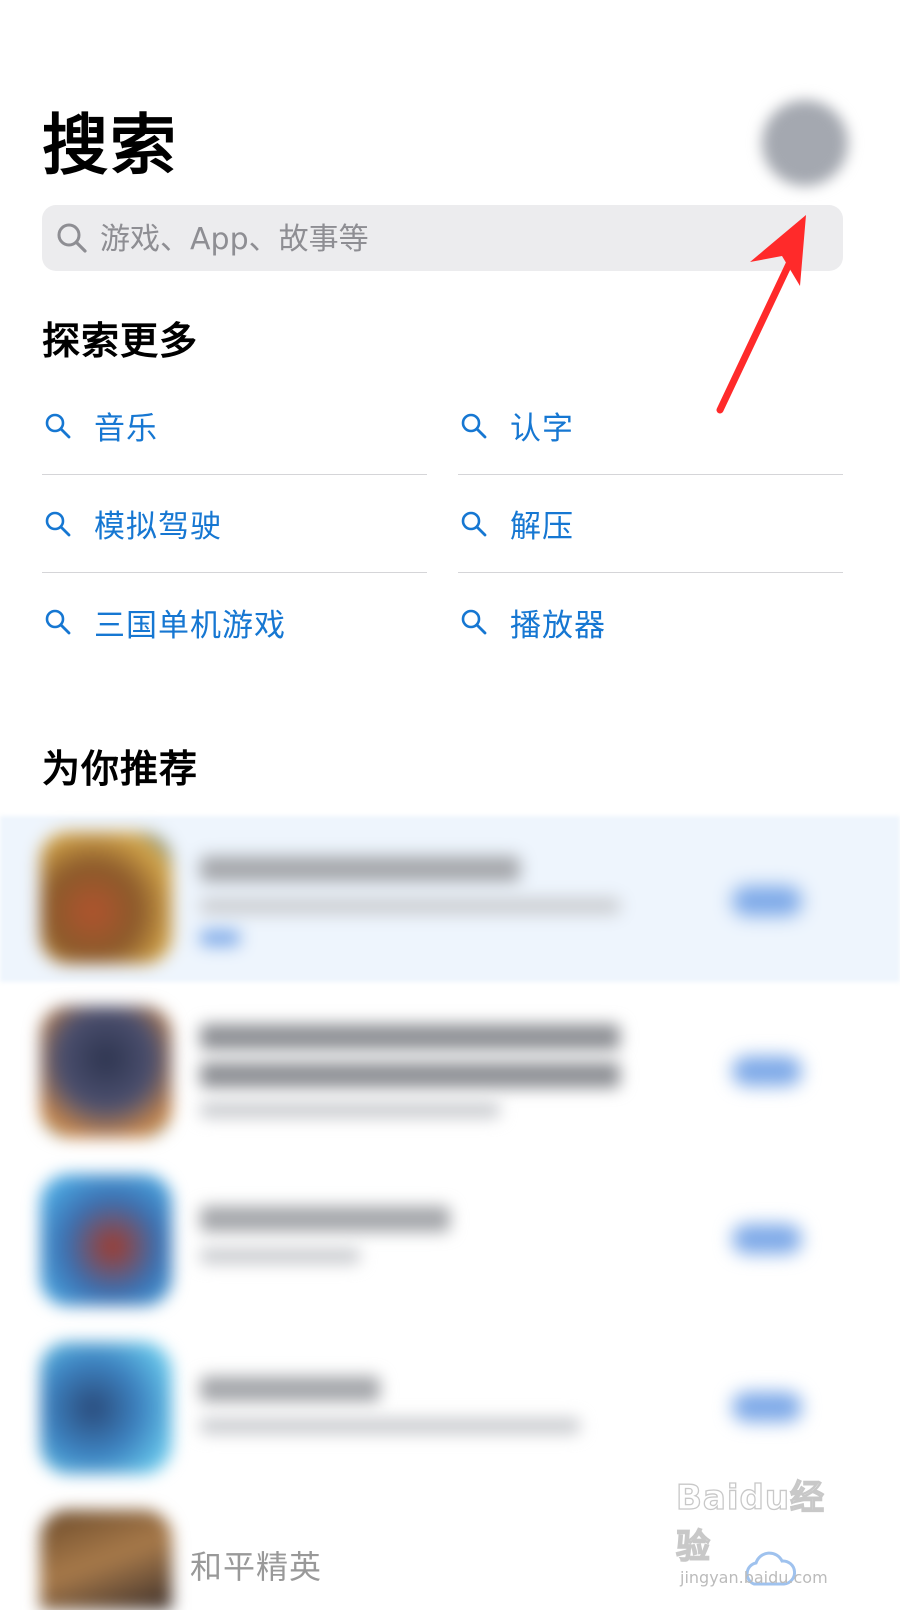 This screenshot has width=900, height=1610. What do you see at coordinates (110, 145) in the screenshot?
I see `page-title: 搜索` at bounding box center [110, 145].